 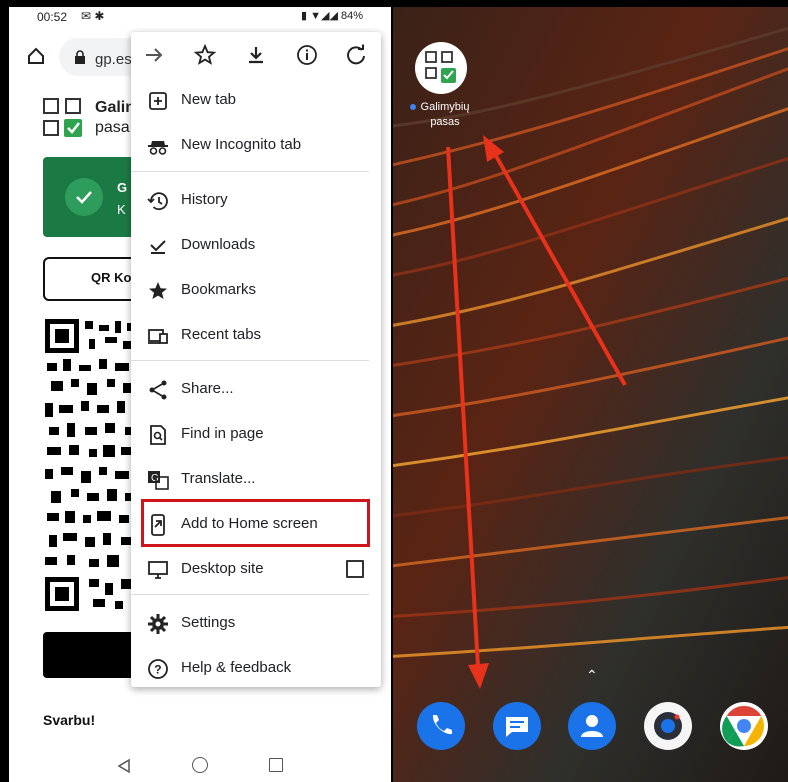 What do you see at coordinates (219, 289) in the screenshot?
I see `menu-label: Bookmarks` at bounding box center [219, 289].